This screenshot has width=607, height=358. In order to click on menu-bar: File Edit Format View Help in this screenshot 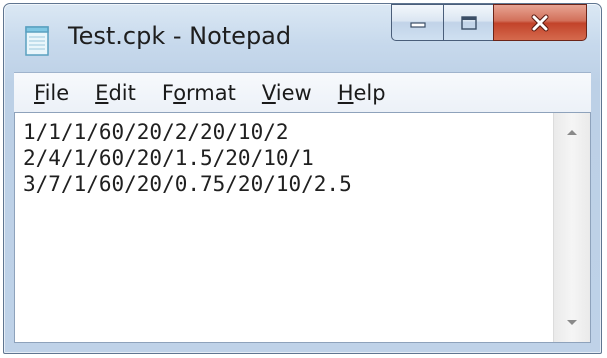, I will do `click(302, 92)`.